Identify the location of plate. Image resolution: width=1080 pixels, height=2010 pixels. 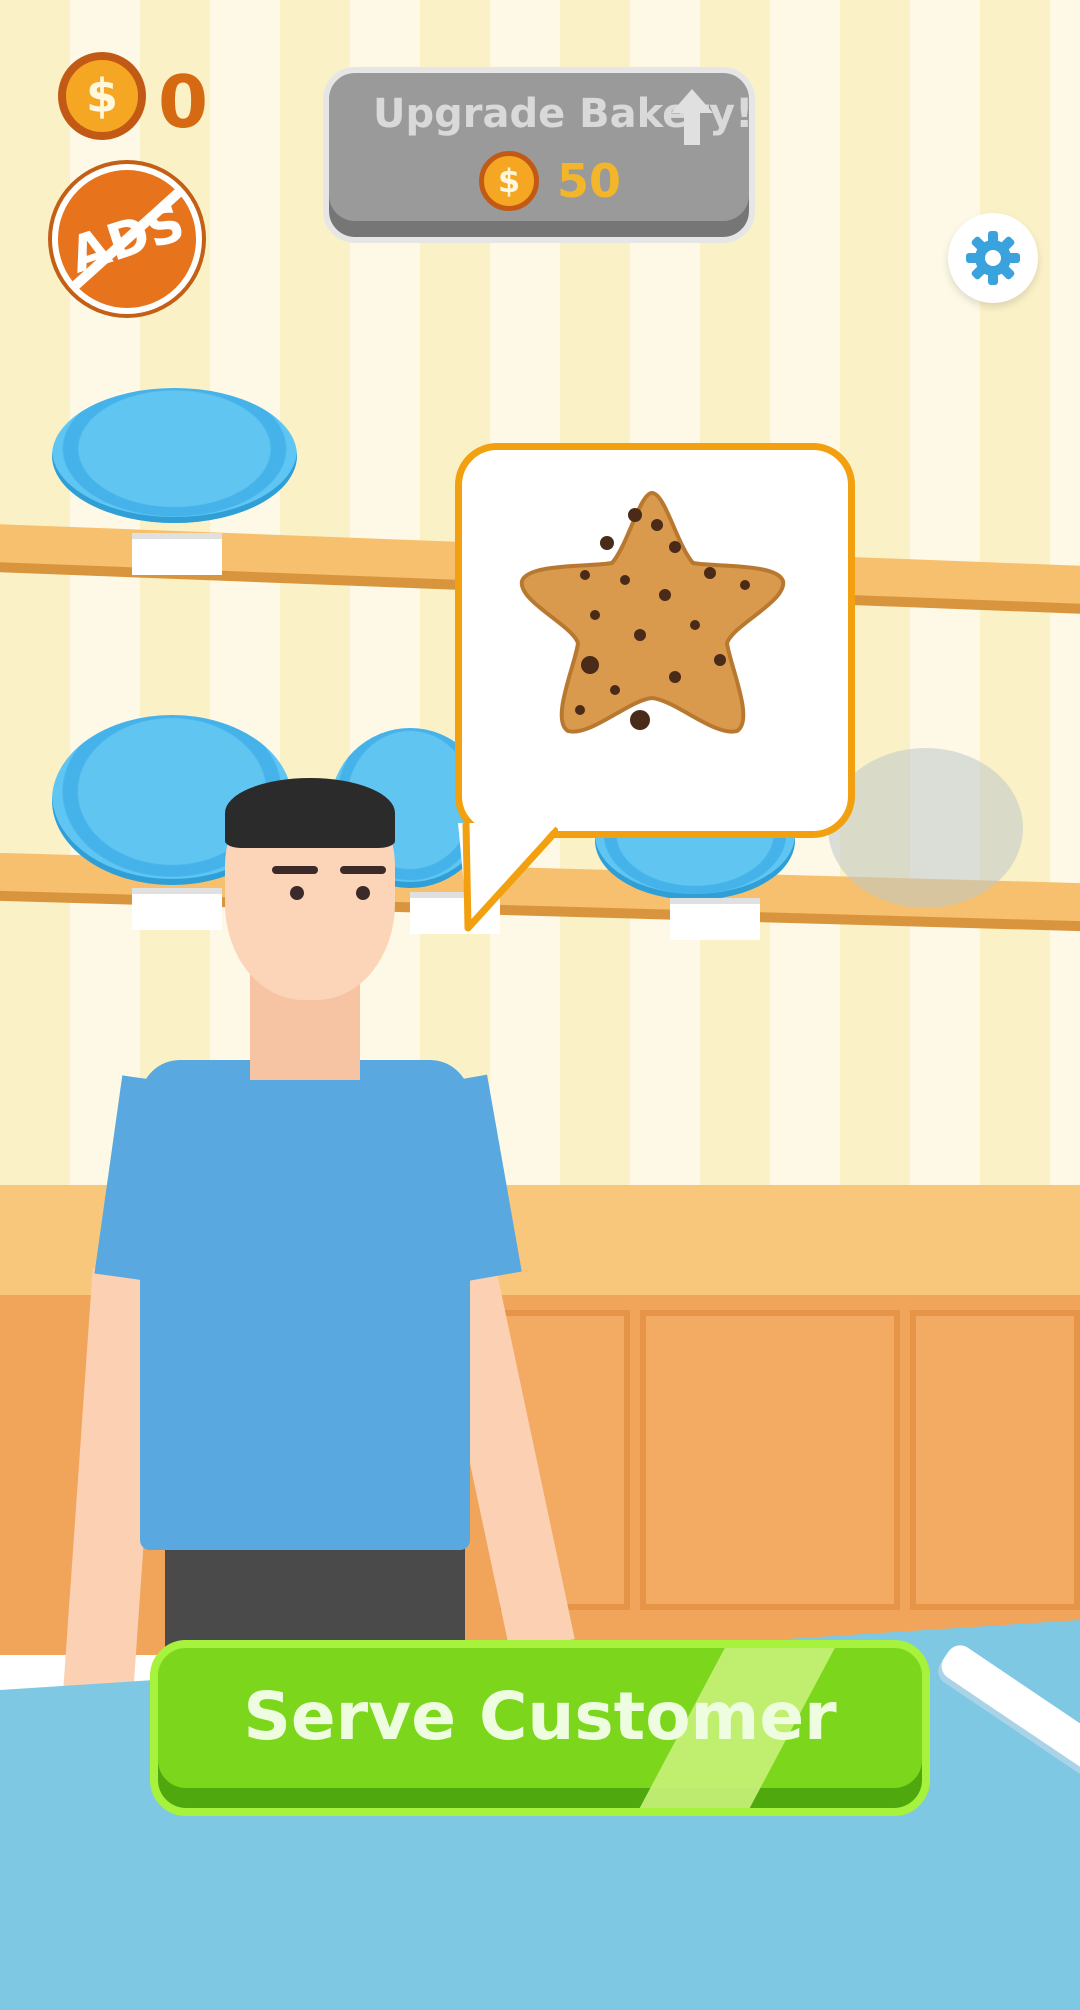
(174, 455).